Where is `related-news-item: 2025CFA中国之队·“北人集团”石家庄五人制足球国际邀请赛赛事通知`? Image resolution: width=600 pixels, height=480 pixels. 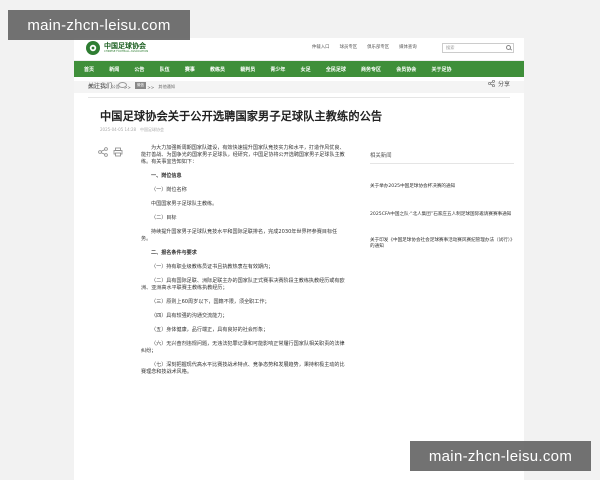
related-news-item: 2025CFA中国之队·“北人集团”石家庄五人制足球国际邀请赛赛事通知 is located at coordinates (442, 215).